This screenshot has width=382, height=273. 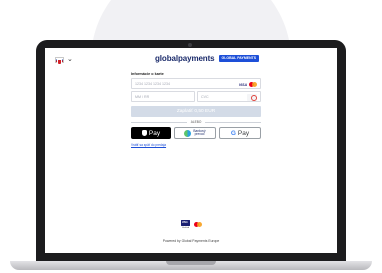 I want to click on divider-line-right, so click(x=233, y=122).